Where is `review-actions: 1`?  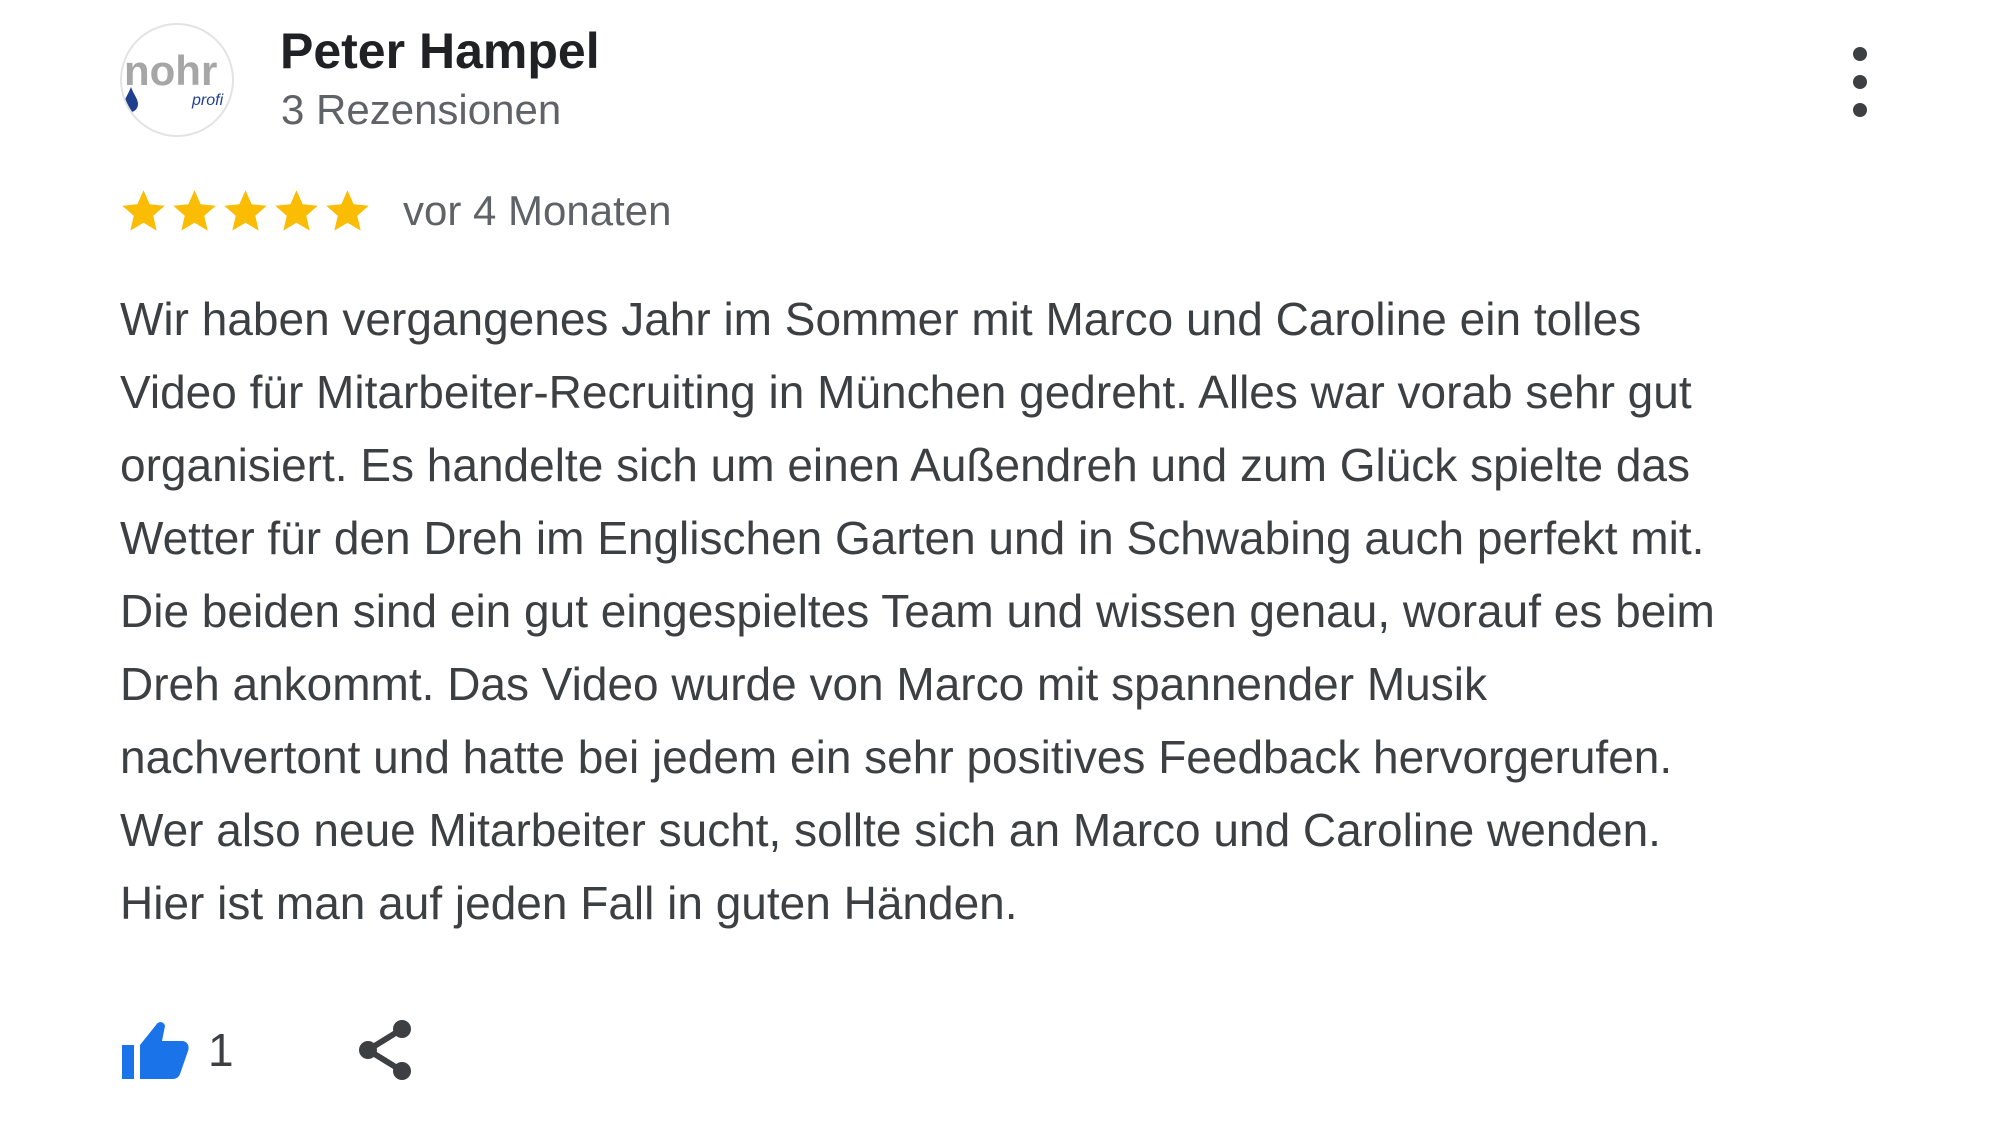 review-actions: 1 is located at coordinates (268, 1050).